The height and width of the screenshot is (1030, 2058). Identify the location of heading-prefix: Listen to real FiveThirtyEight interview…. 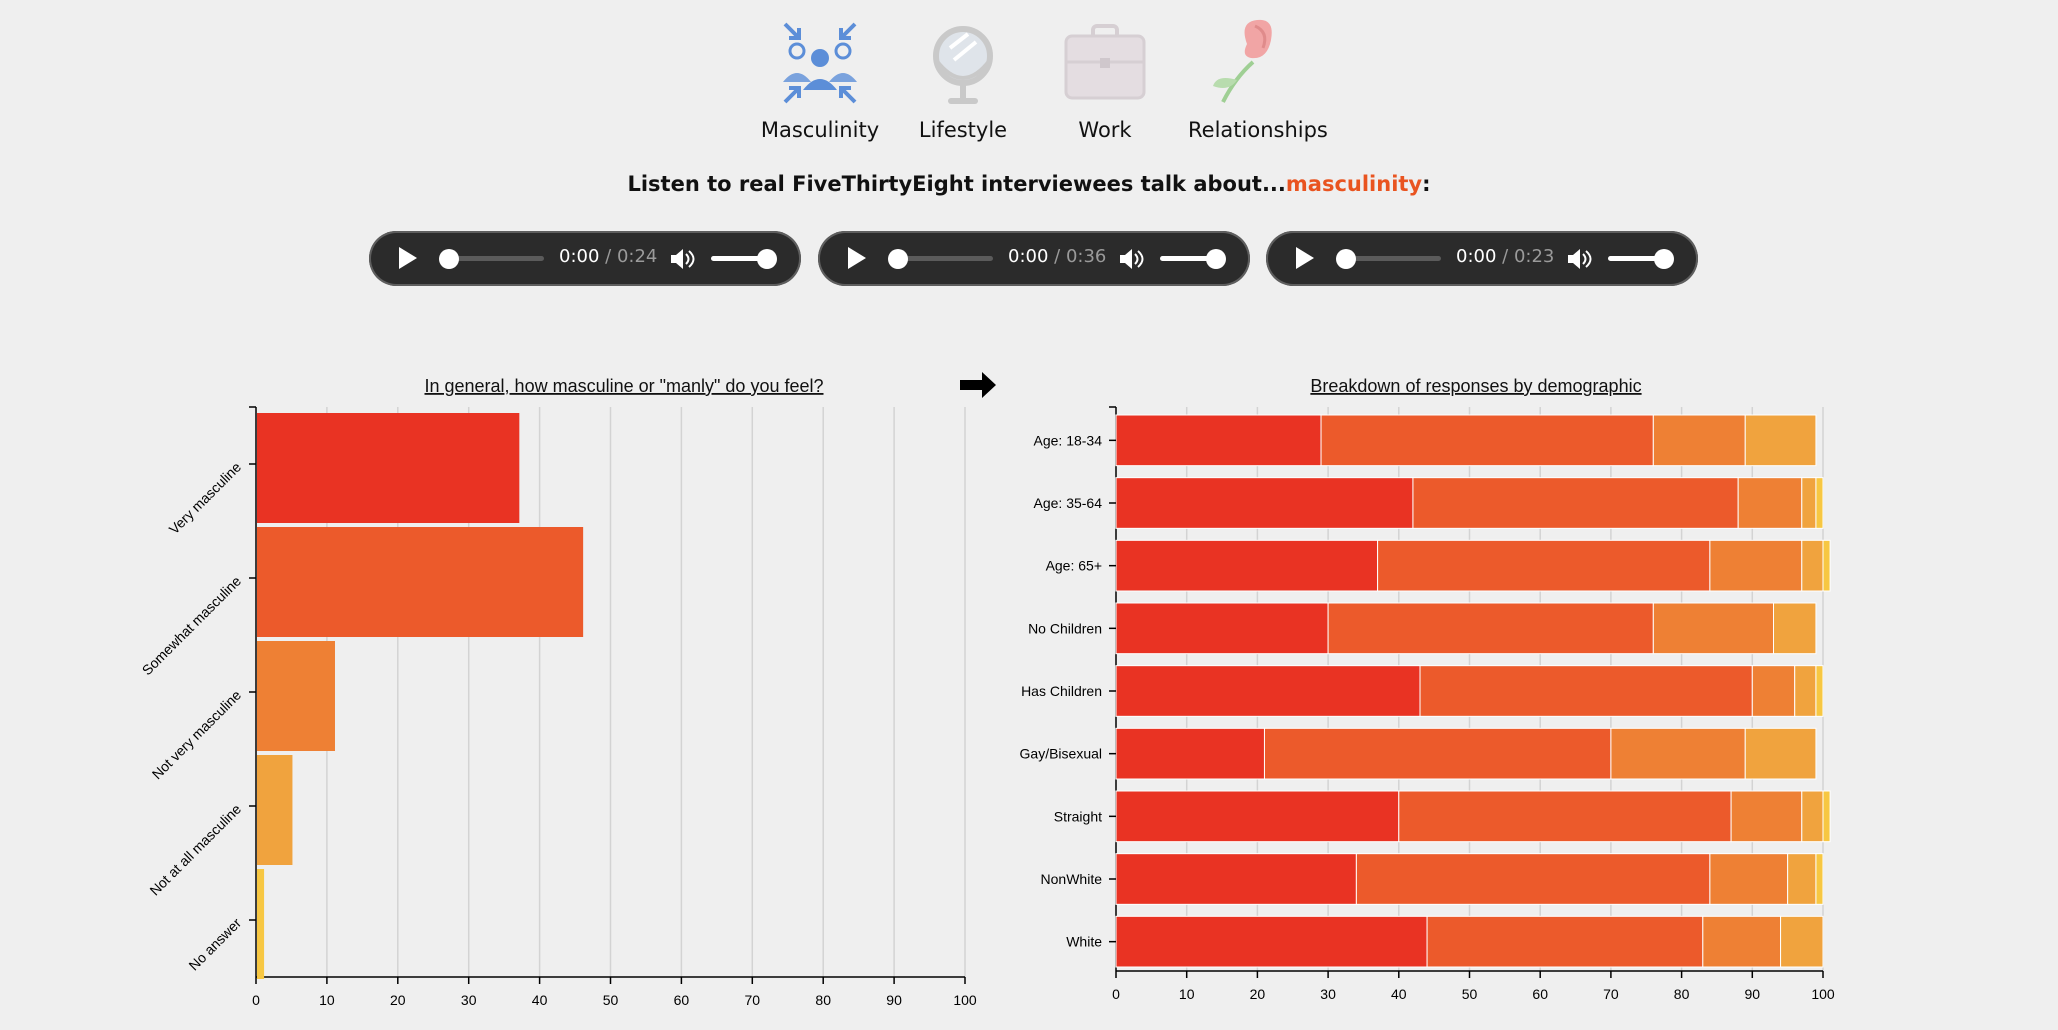
(956, 184).